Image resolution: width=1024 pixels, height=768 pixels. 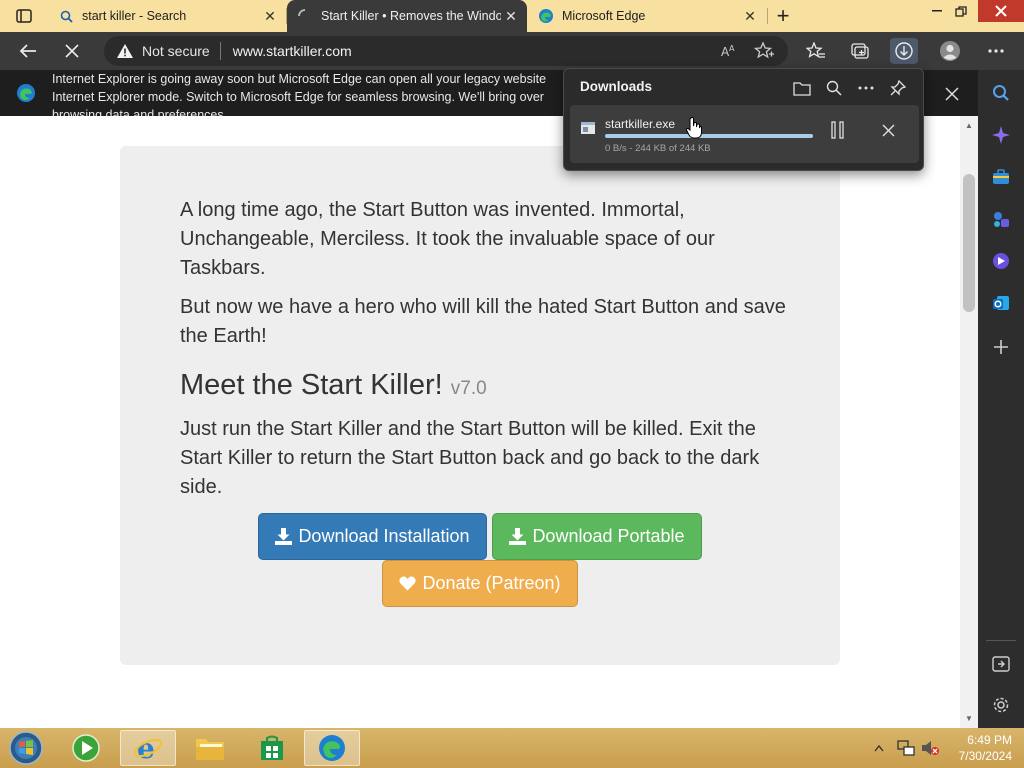 I want to click on collections-icon, so click(x=860, y=51).